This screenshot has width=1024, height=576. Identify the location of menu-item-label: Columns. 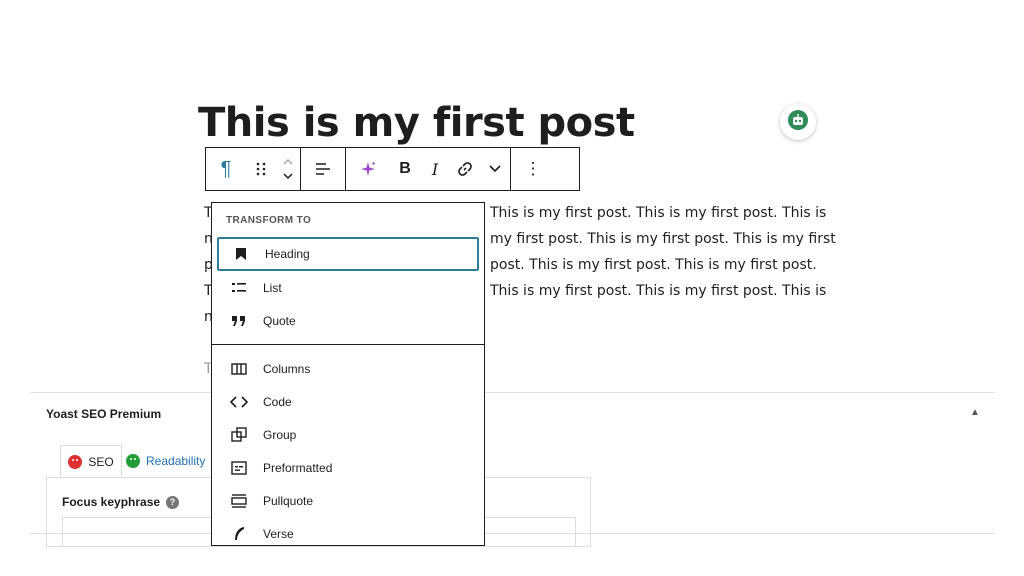
(287, 369).